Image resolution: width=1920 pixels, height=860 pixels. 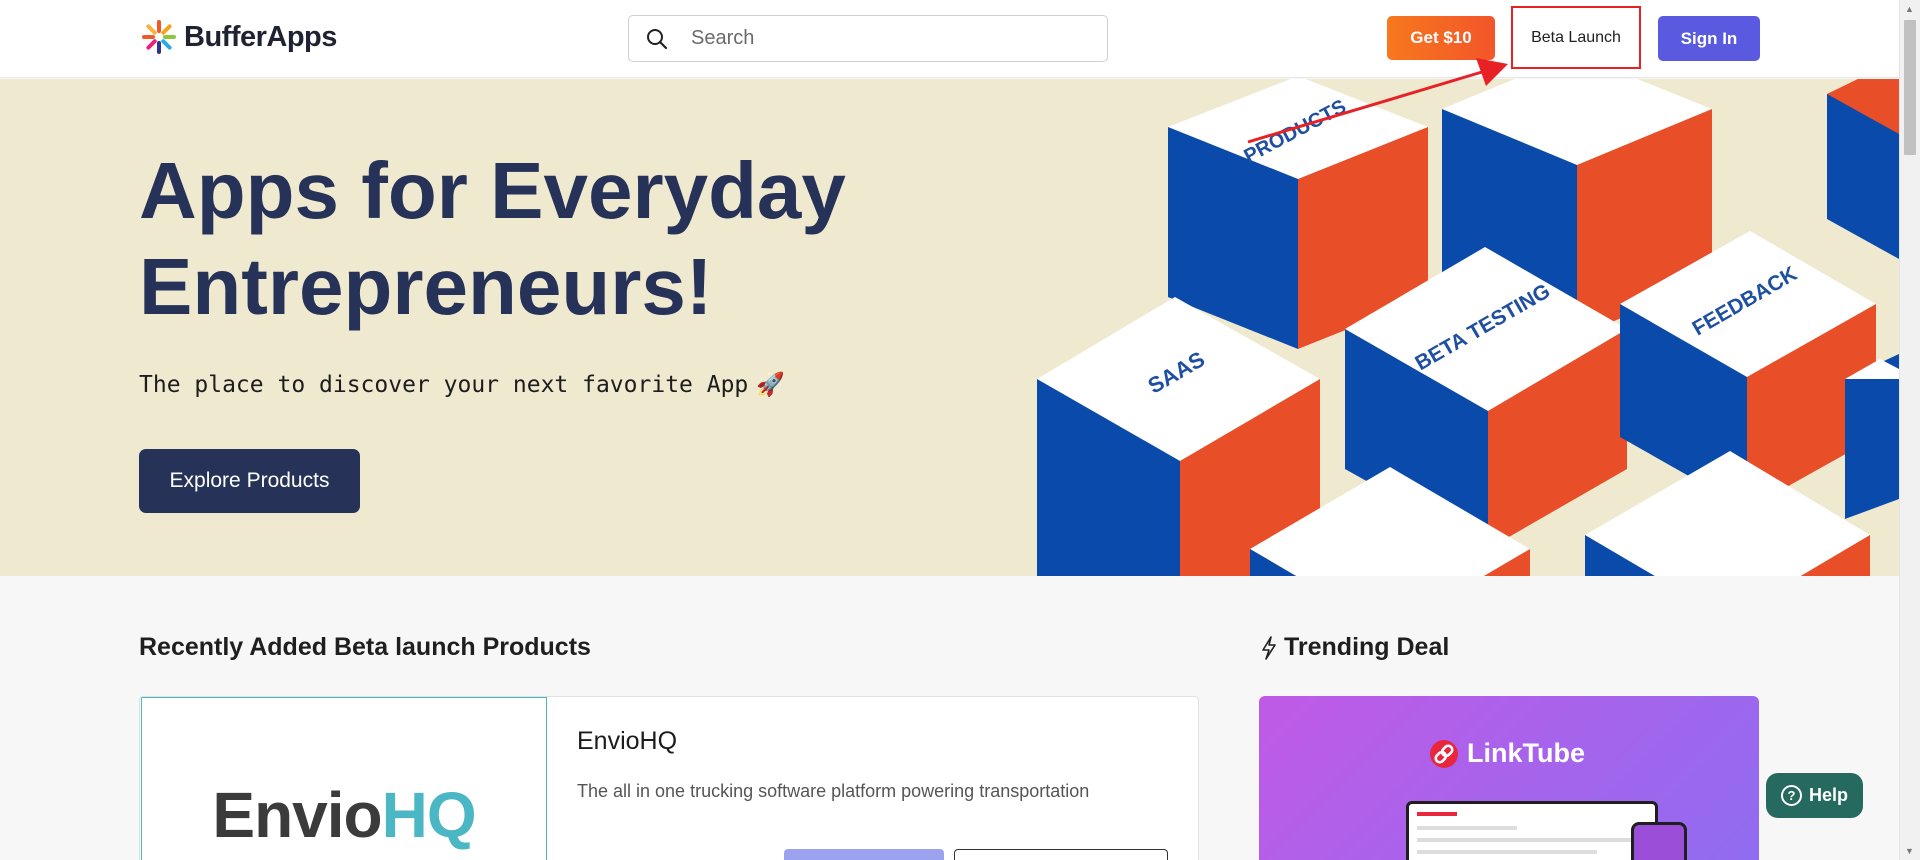 I want to click on lightning-icon, so click(x=1269, y=647).